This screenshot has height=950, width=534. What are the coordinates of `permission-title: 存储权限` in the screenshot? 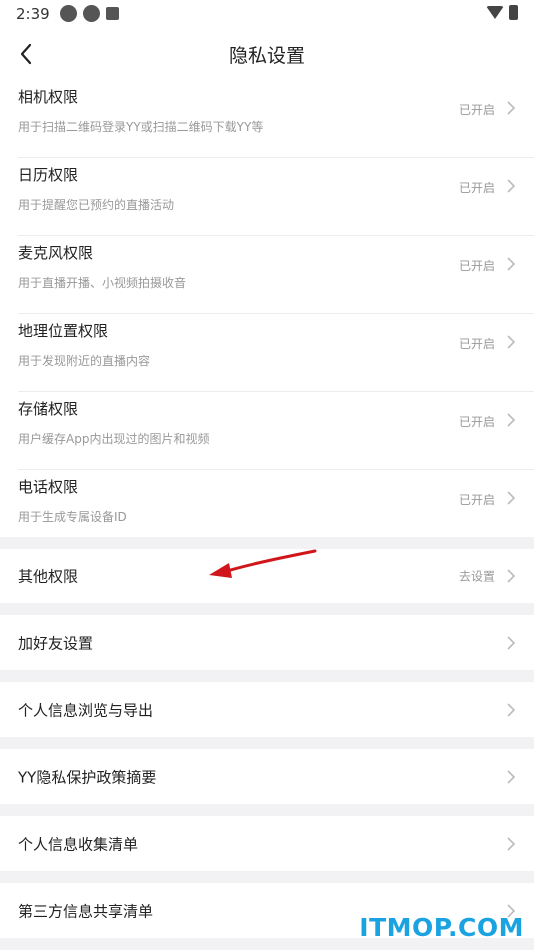 It's located at (48, 409).